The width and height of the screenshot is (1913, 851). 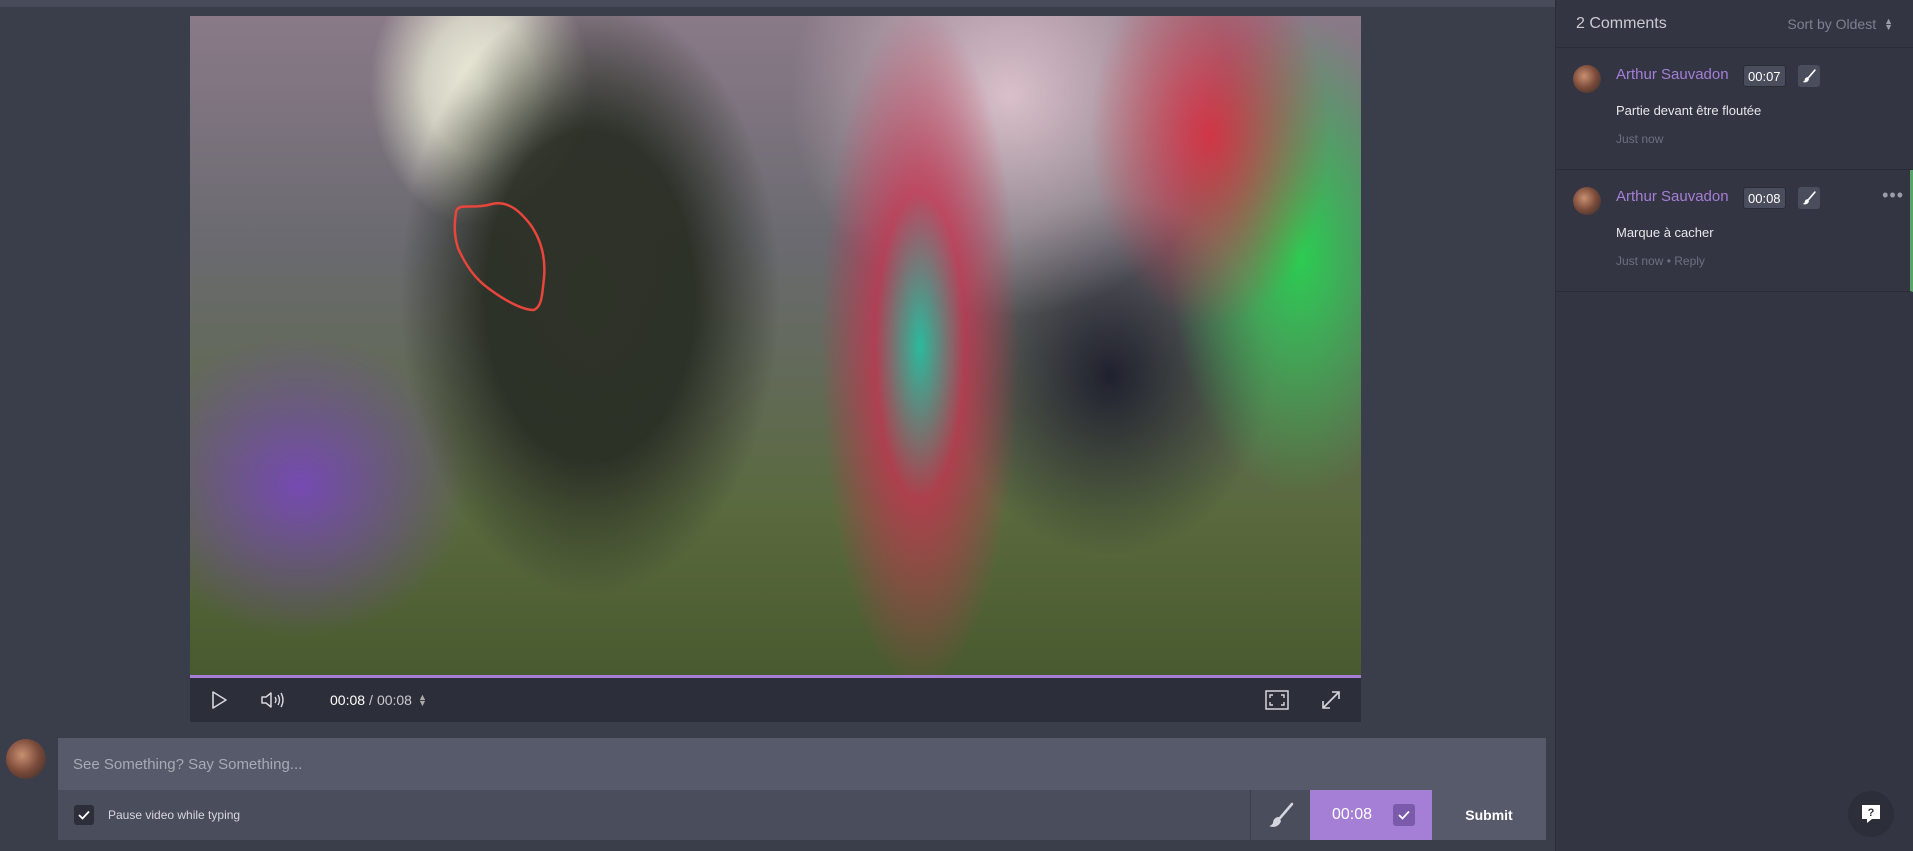 What do you see at coordinates (394, 700) in the screenshot?
I see `total-time: 00:08` at bounding box center [394, 700].